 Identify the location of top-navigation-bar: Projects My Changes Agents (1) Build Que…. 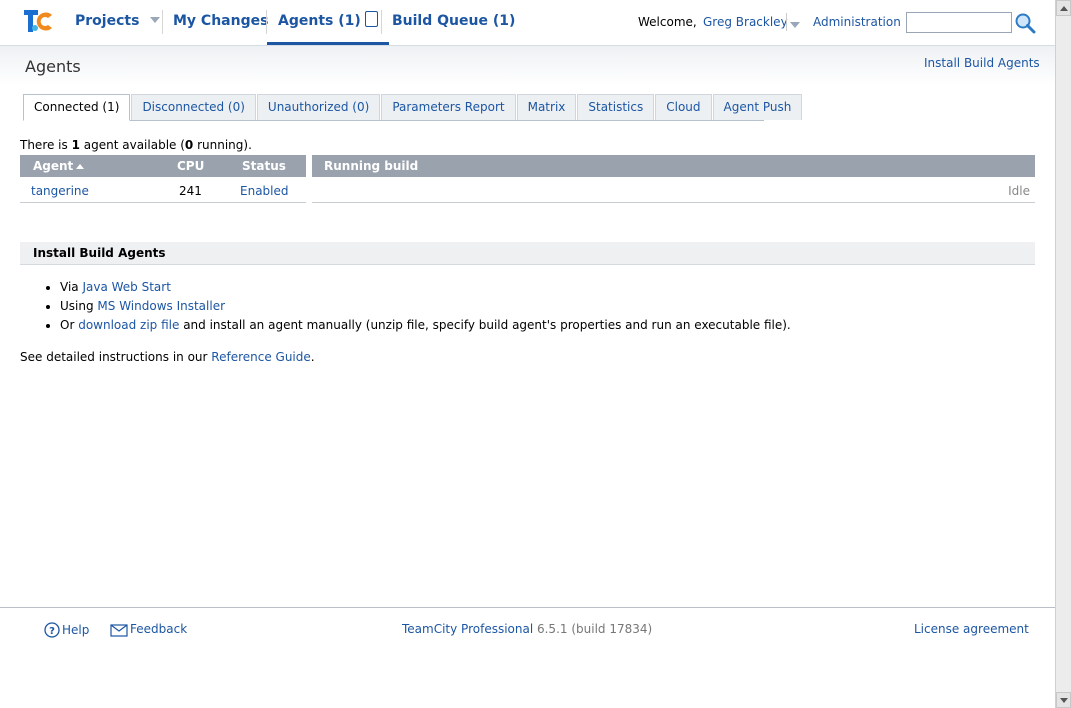
(527, 23).